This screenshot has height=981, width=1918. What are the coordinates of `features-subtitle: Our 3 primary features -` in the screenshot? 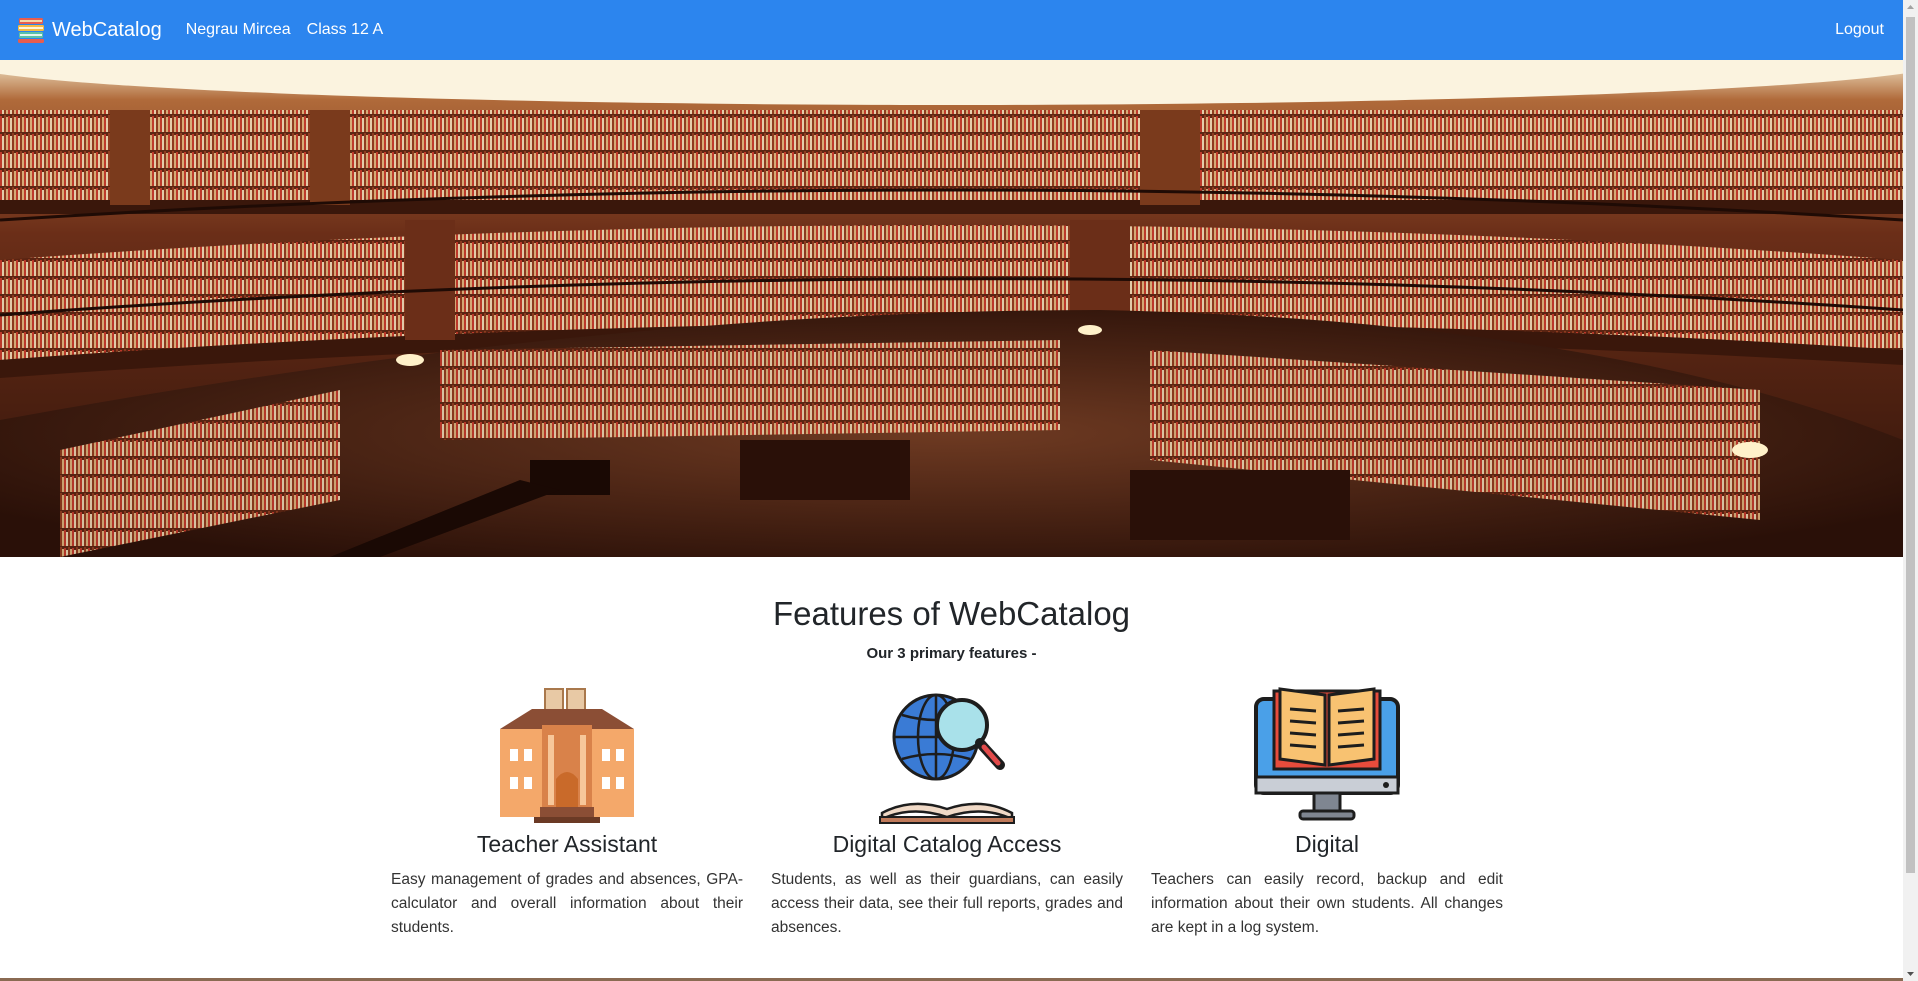 It's located at (951, 653).